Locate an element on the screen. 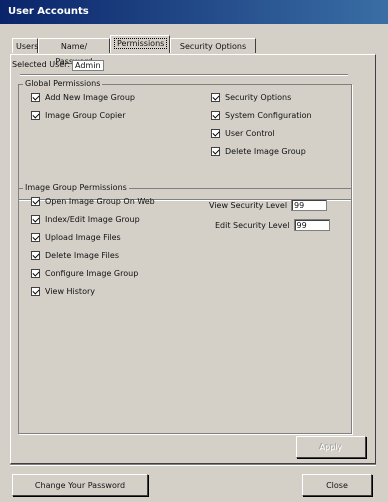  edit-security-level-label: Edit Security Level is located at coordinates (252, 225).